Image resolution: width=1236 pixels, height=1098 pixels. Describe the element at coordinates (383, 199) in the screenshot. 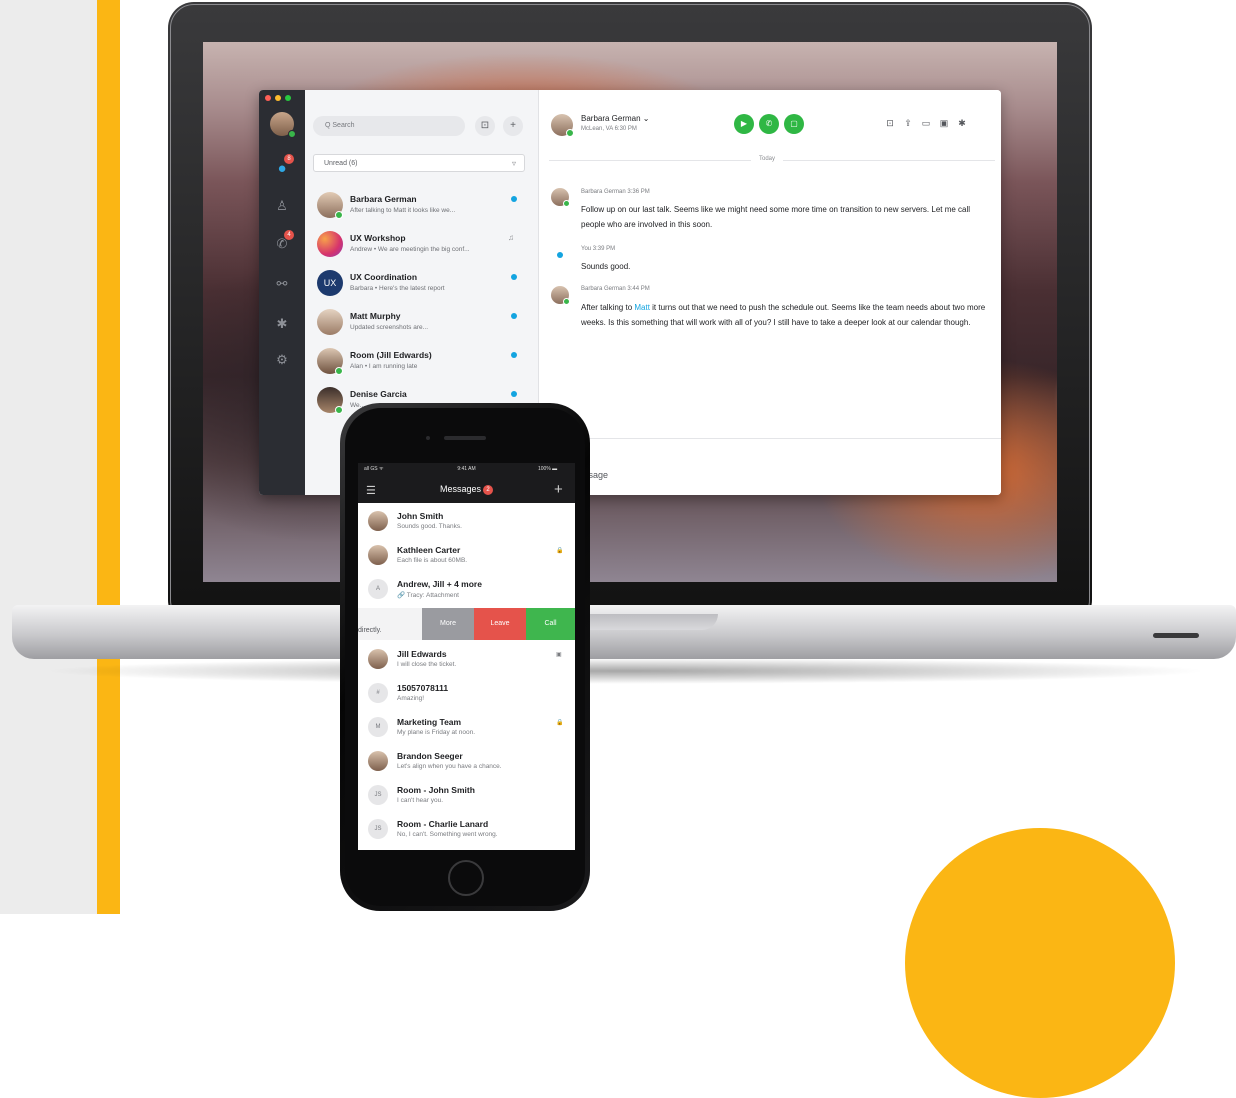

I see `conversation-name: Barbara German` at that location.